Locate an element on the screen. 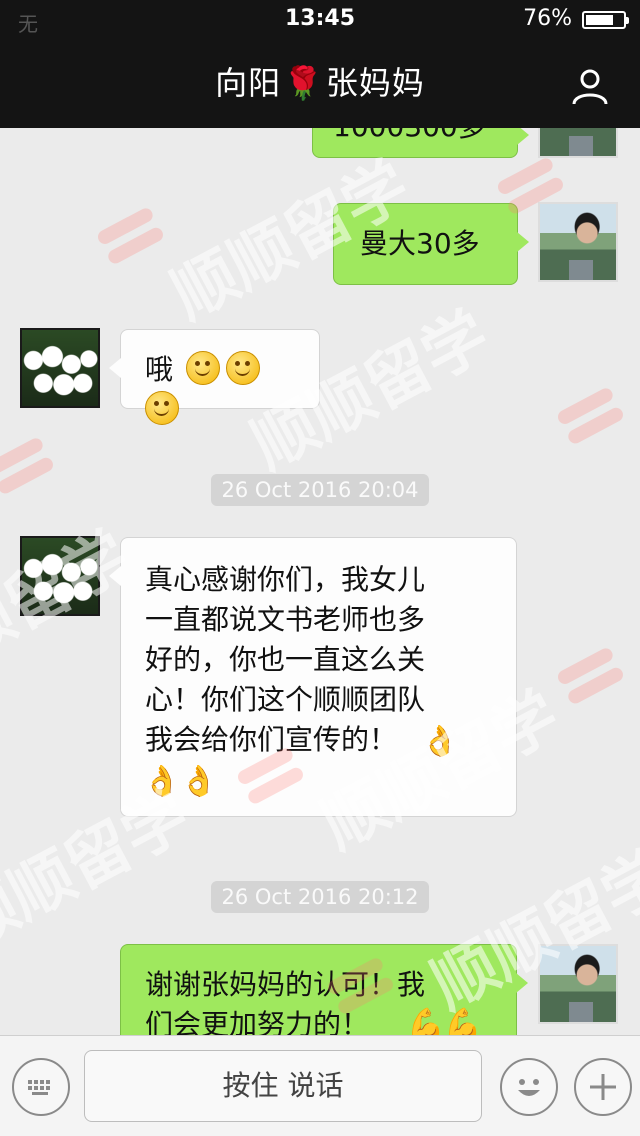  chat-title-name-left: 向阳 is located at coordinates (248, 83).